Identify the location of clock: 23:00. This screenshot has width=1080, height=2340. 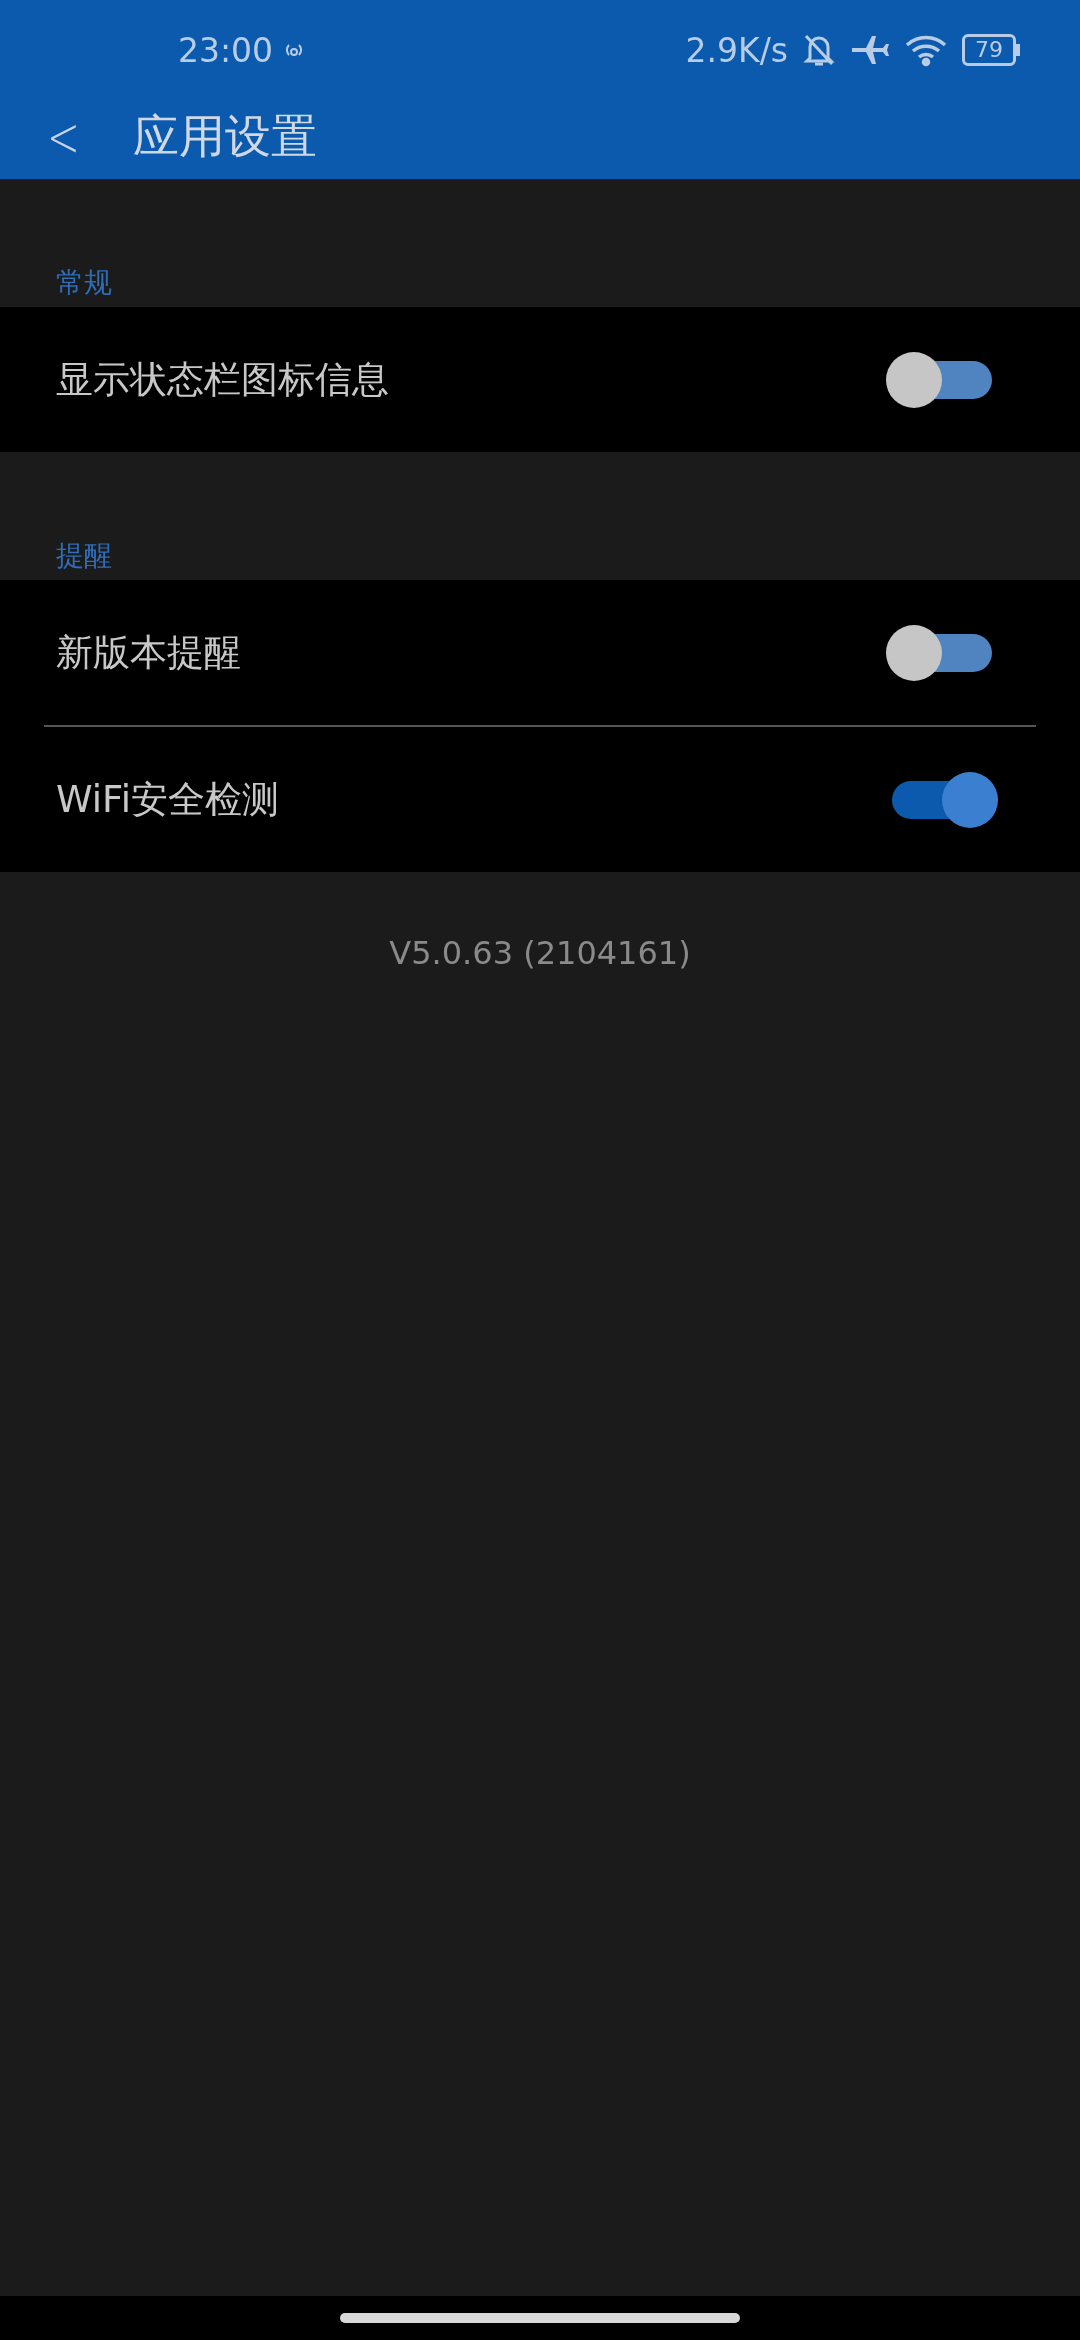
(226, 50).